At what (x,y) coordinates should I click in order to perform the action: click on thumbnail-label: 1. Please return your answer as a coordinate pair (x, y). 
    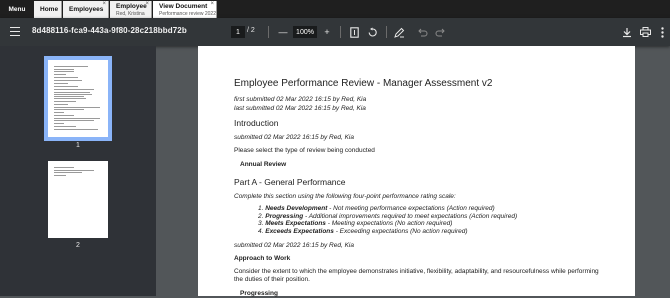
    Looking at the image, I should click on (78, 145).